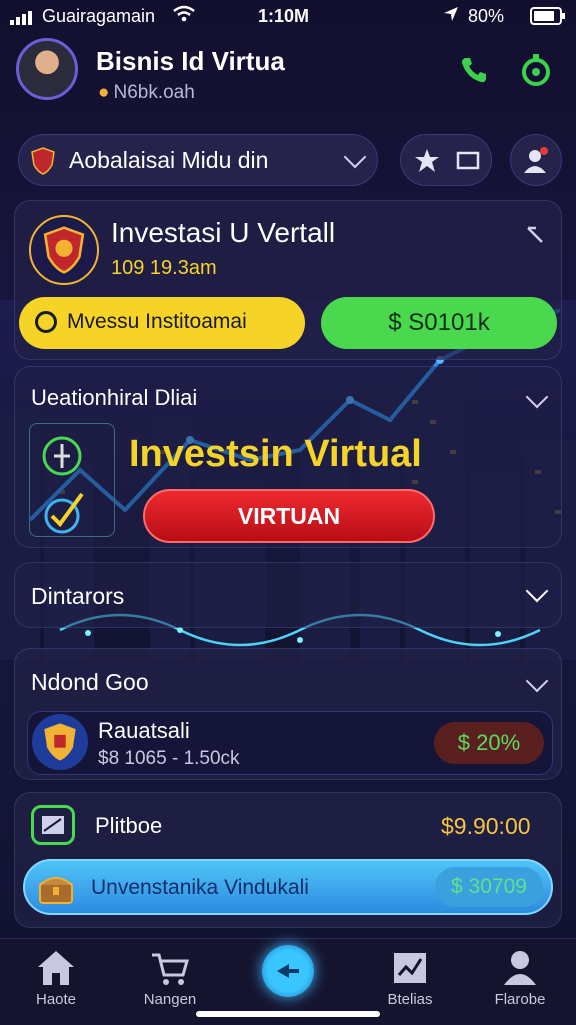 This screenshot has height=1025, width=576. What do you see at coordinates (56, 967) in the screenshot?
I see `home-icon` at bounding box center [56, 967].